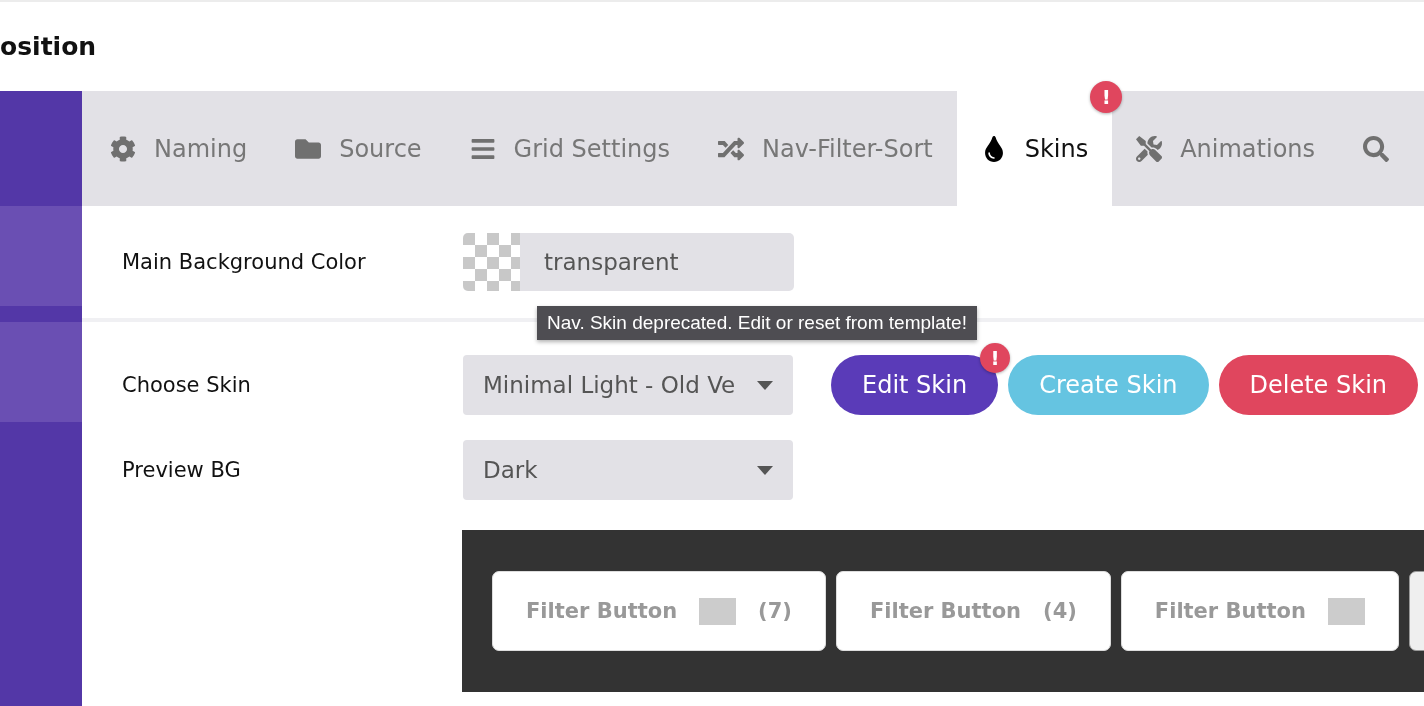 The height and width of the screenshot is (706, 1424). What do you see at coordinates (182, 470) in the screenshot?
I see `field-label: Preview BG` at bounding box center [182, 470].